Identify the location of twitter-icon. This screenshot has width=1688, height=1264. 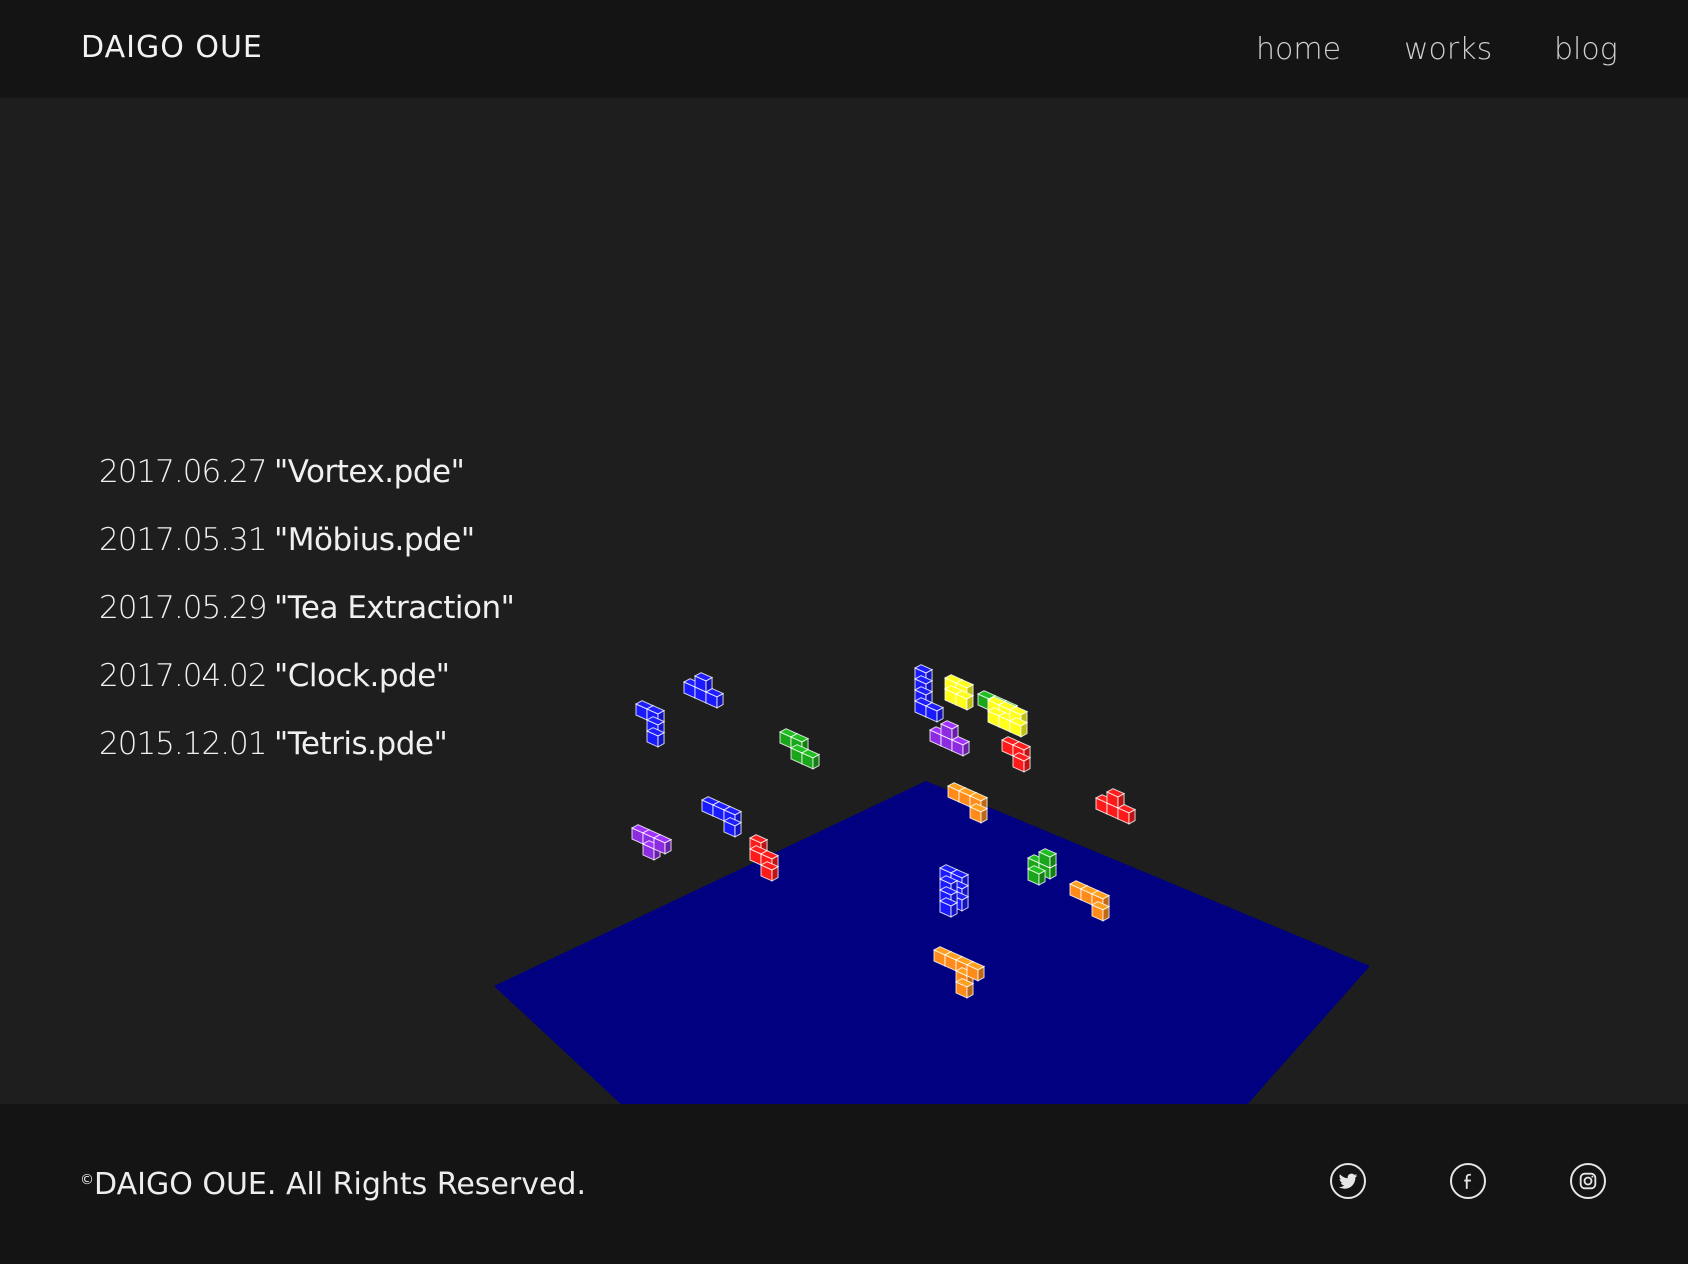
(1348, 1181).